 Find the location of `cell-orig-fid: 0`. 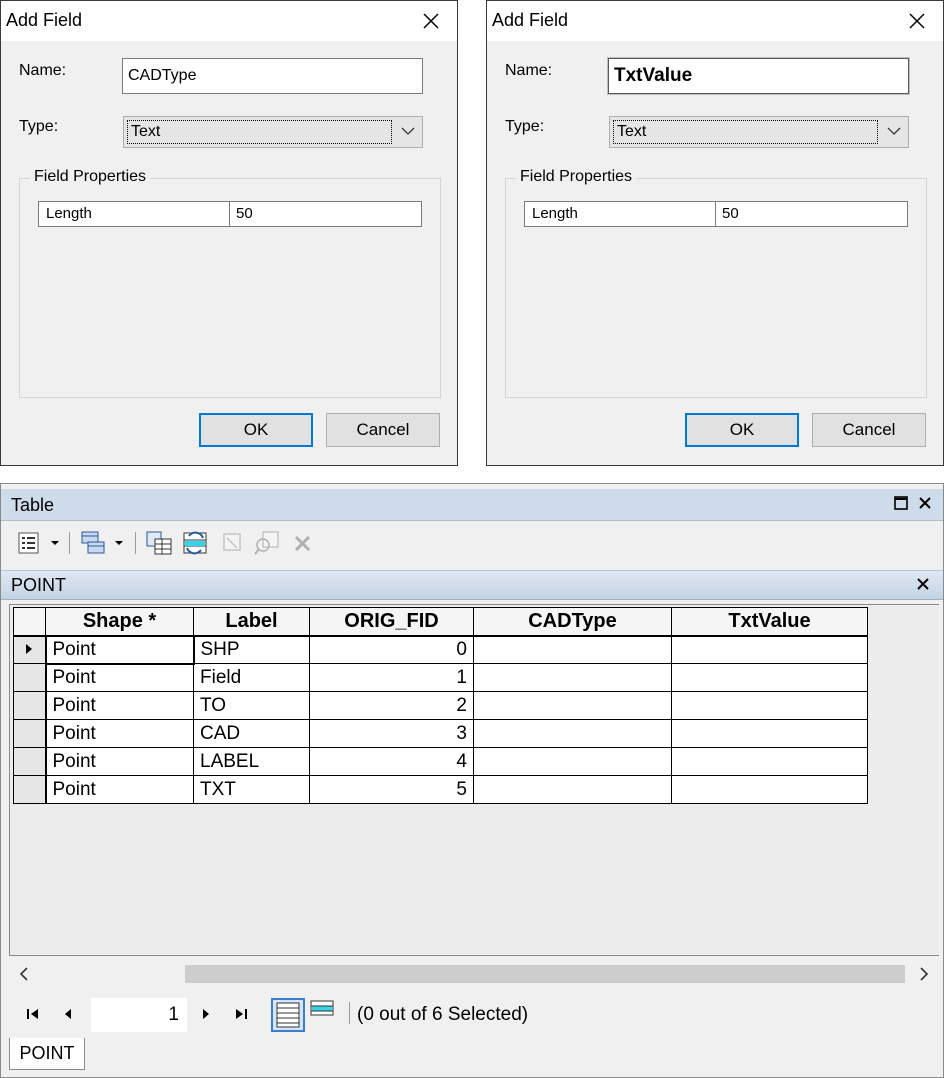

cell-orig-fid: 0 is located at coordinates (391, 649).